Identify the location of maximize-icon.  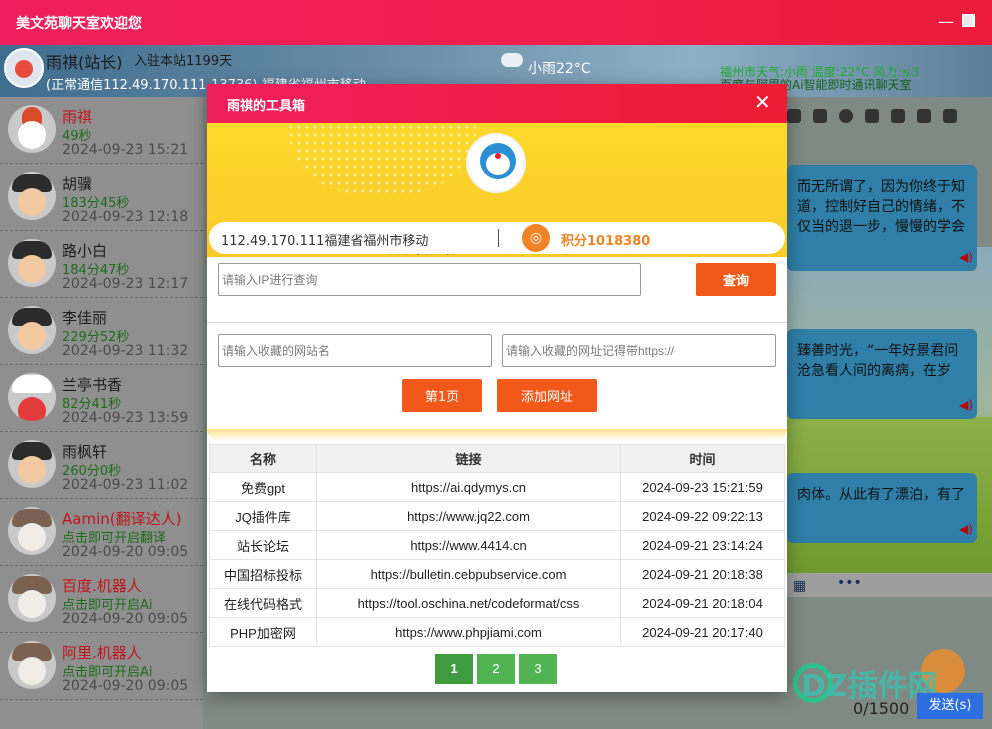
(968, 20).